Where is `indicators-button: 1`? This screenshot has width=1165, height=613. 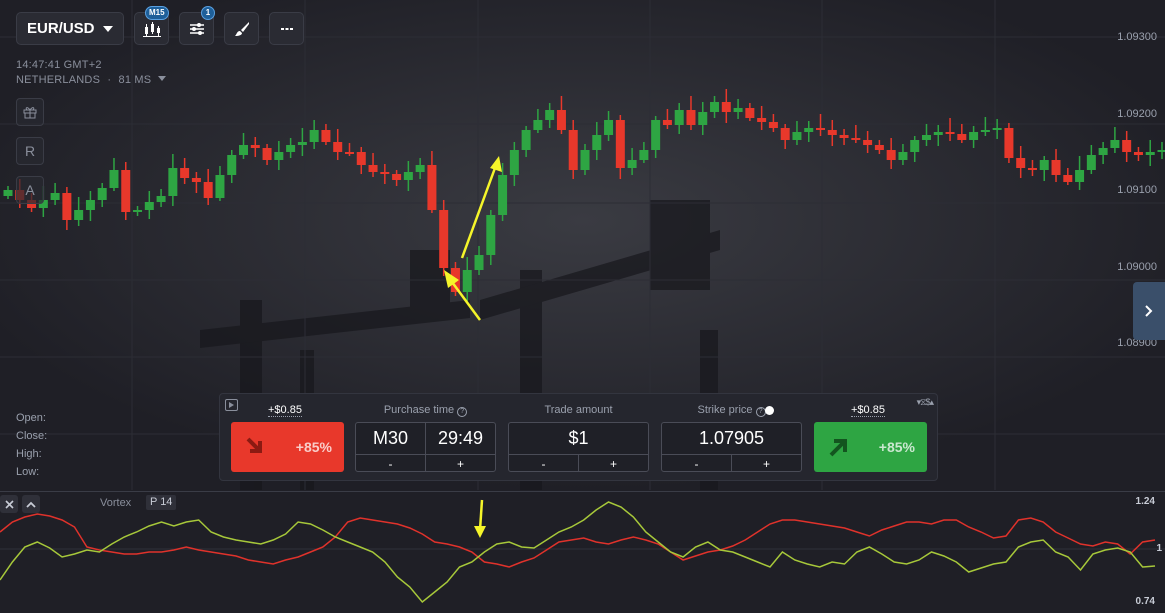 indicators-button: 1 is located at coordinates (197, 25).